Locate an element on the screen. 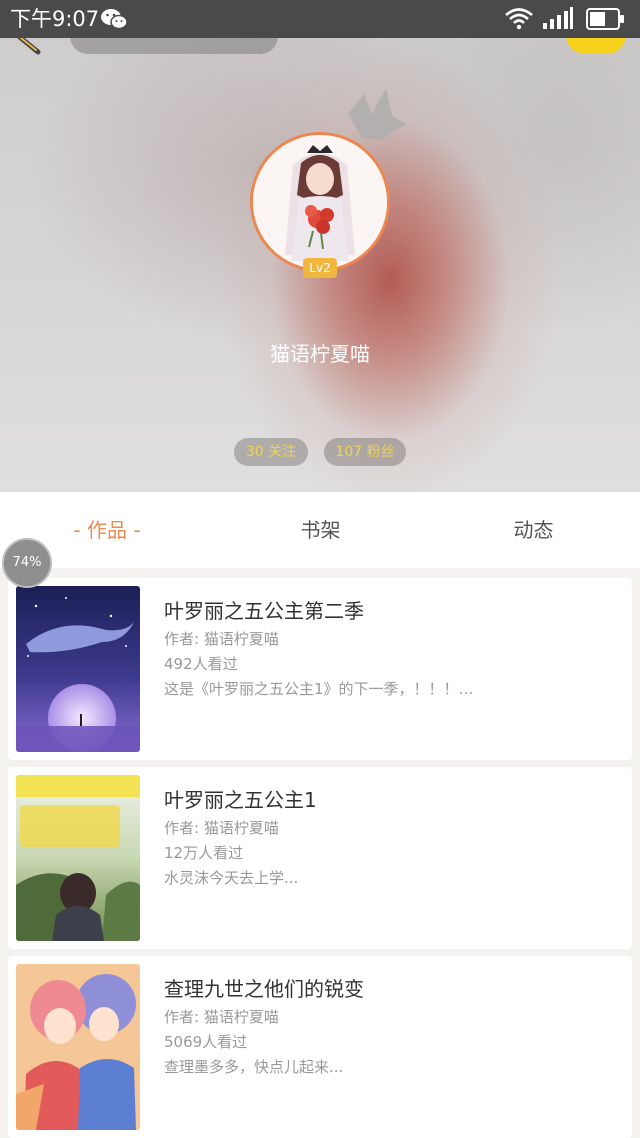  tab-bookshelf: 书架 is located at coordinates (320, 530).